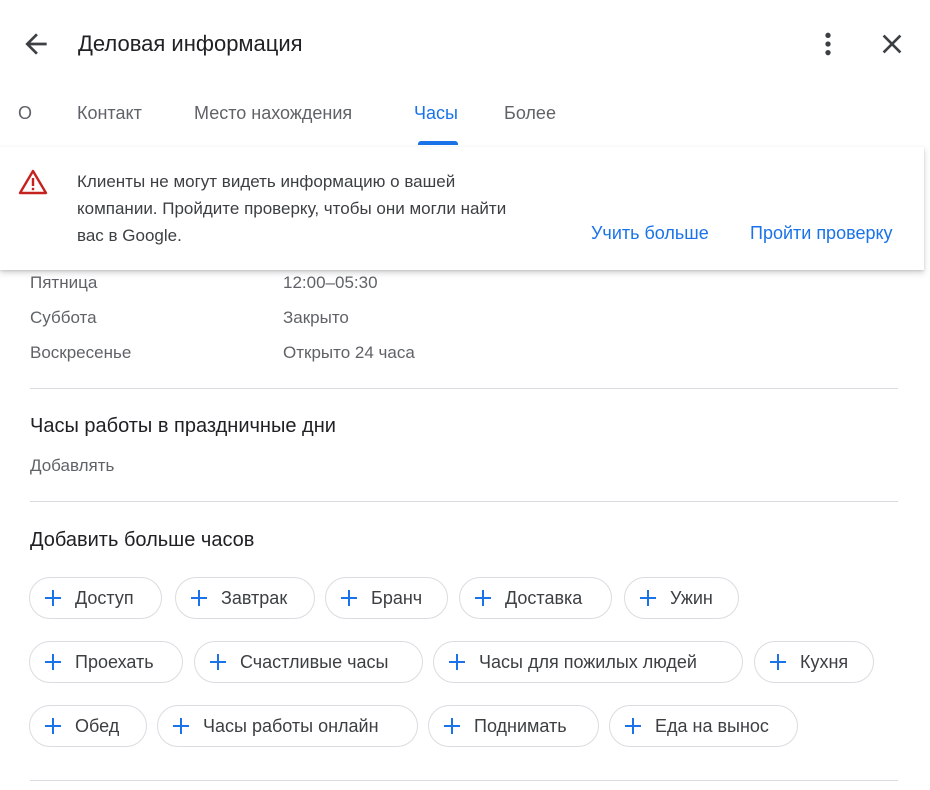 Image resolution: width=930 pixels, height=790 pixels. What do you see at coordinates (821, 233) in the screenshot?
I see `verify-button: Пройти проверку` at bounding box center [821, 233].